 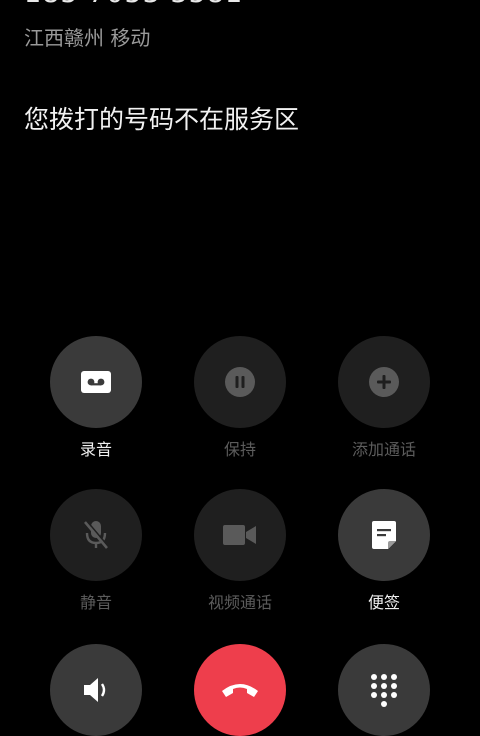 I want to click on record-button, so click(x=96, y=382).